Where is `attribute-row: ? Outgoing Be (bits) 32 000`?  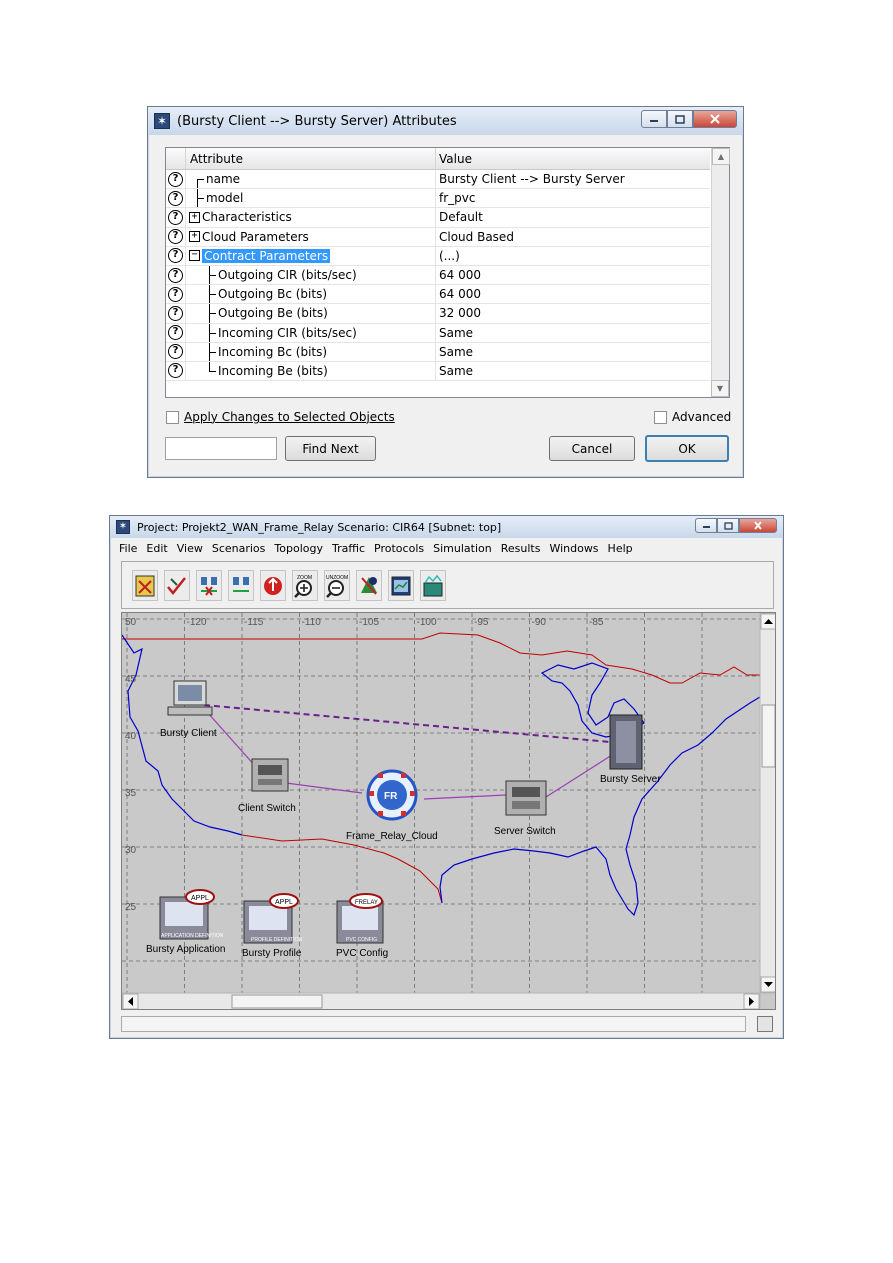
attribute-row: ? Outgoing Be (bits) 32 000 is located at coordinates (438, 314).